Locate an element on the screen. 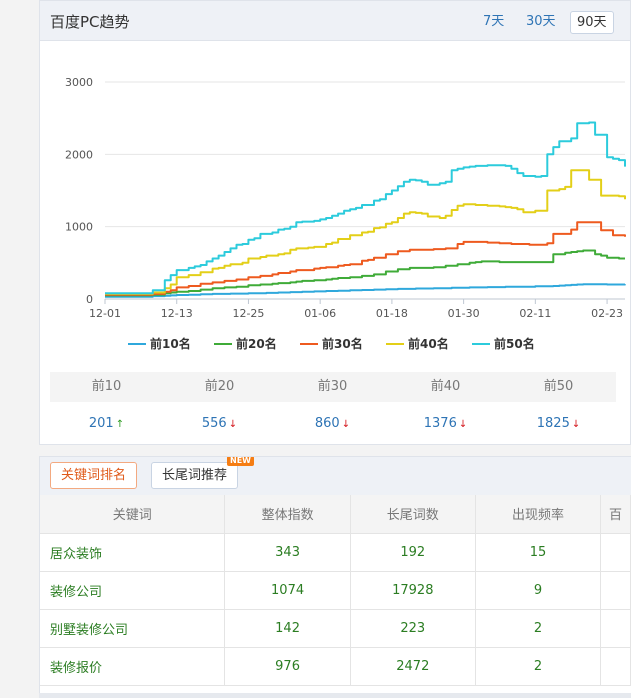  keyword-link: 居众装饰 is located at coordinates (133, 552).